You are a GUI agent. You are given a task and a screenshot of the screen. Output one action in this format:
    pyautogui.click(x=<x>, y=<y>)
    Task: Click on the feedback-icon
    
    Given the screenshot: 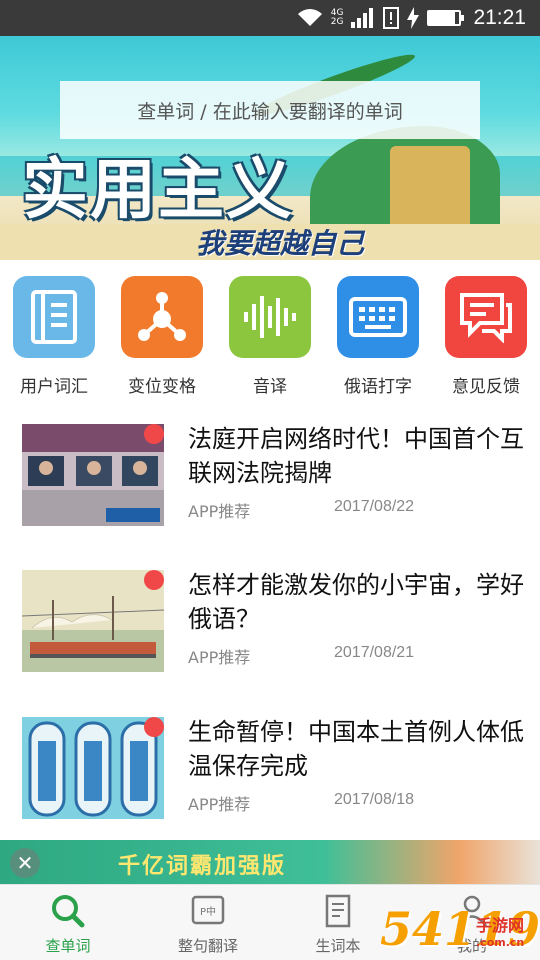 What is the action you would take?
    pyautogui.click(x=486, y=317)
    